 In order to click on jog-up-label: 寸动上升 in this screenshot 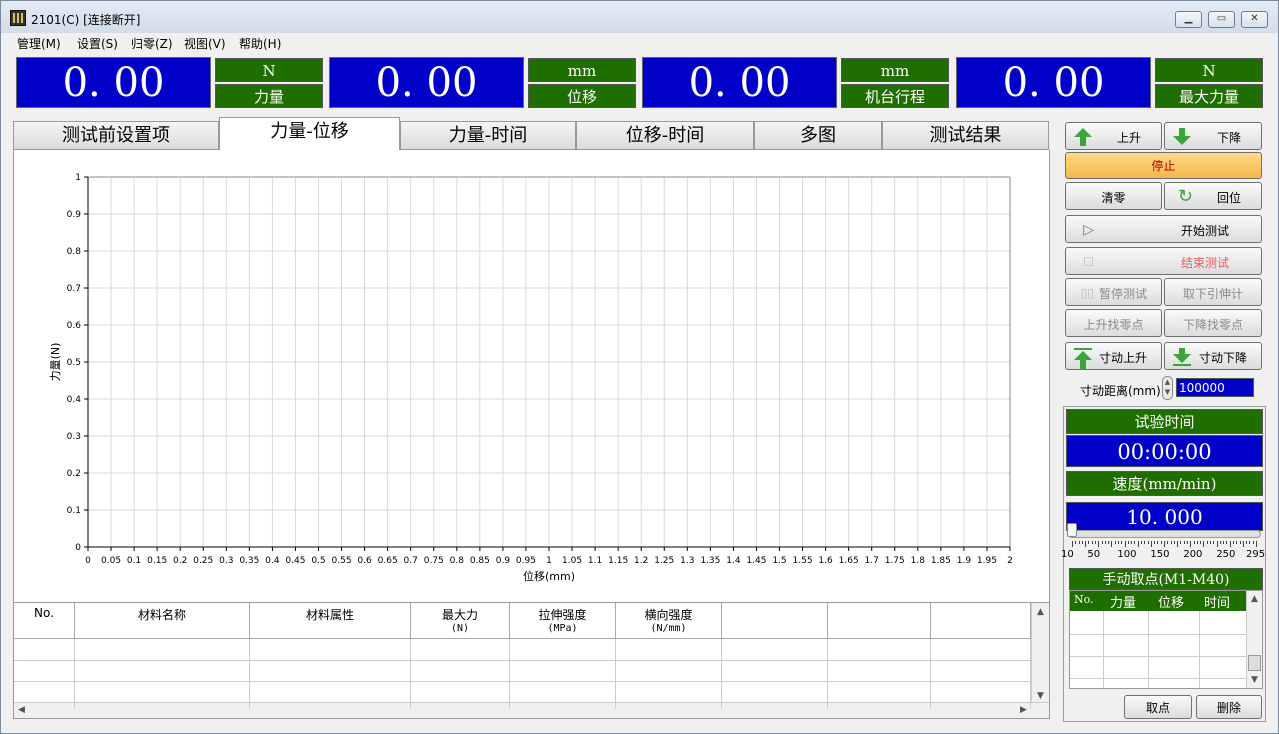, I will do `click(1122, 358)`.